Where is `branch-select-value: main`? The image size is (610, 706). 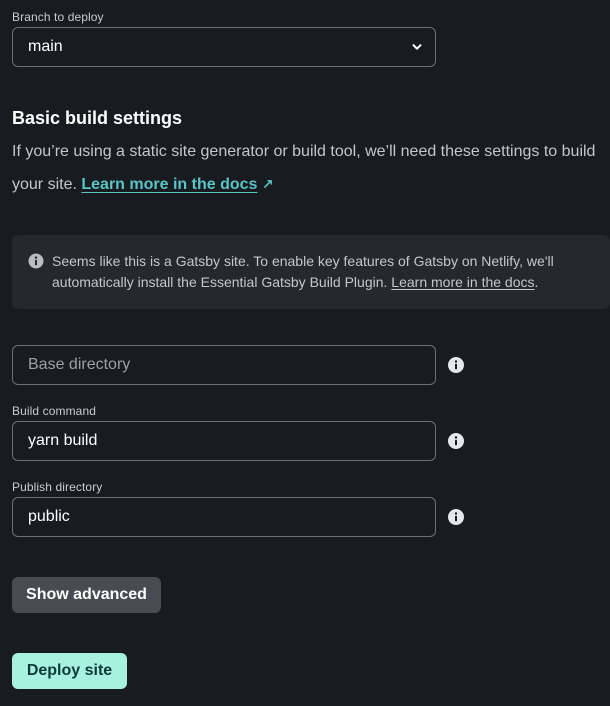 branch-select-value: main is located at coordinates (45, 46).